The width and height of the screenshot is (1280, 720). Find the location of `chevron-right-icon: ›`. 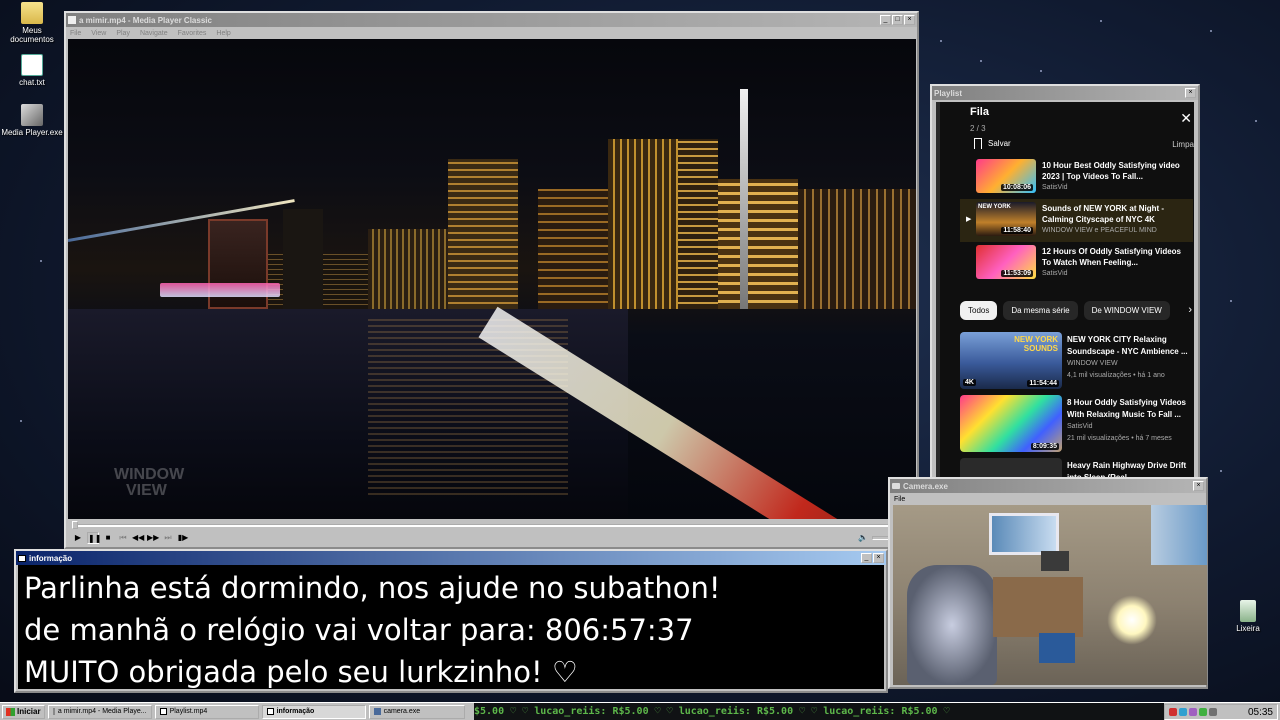

chevron-right-icon: › is located at coordinates (1190, 310).